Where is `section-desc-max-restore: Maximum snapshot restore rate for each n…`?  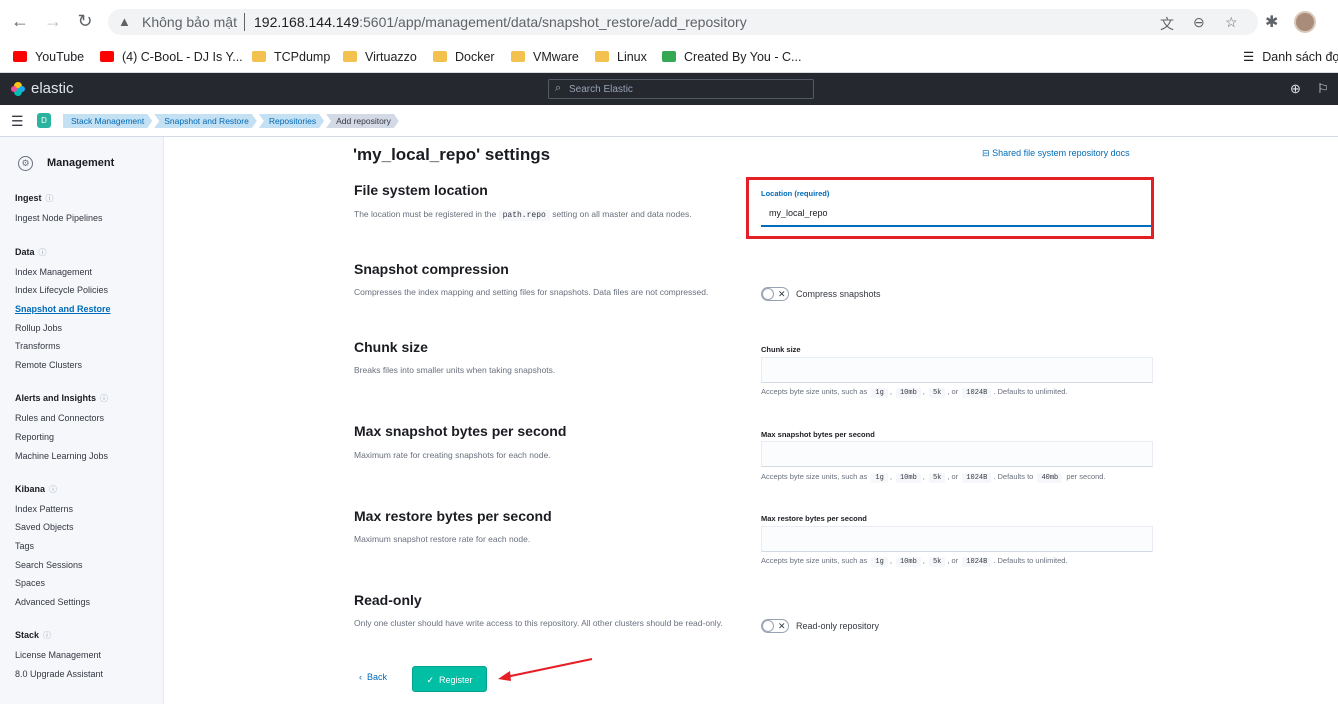
section-desc-max-restore: Maximum snapshot restore rate for each n… is located at coordinates (442, 539).